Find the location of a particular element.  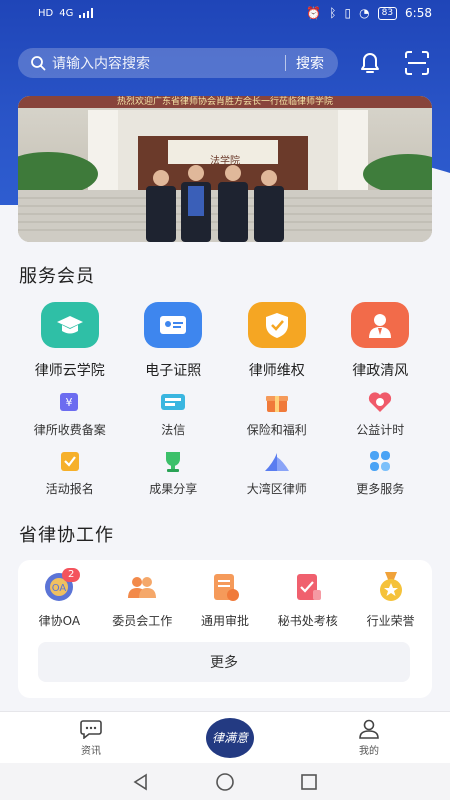

service-e-license: 电子证照 is located at coordinates (174, 341).